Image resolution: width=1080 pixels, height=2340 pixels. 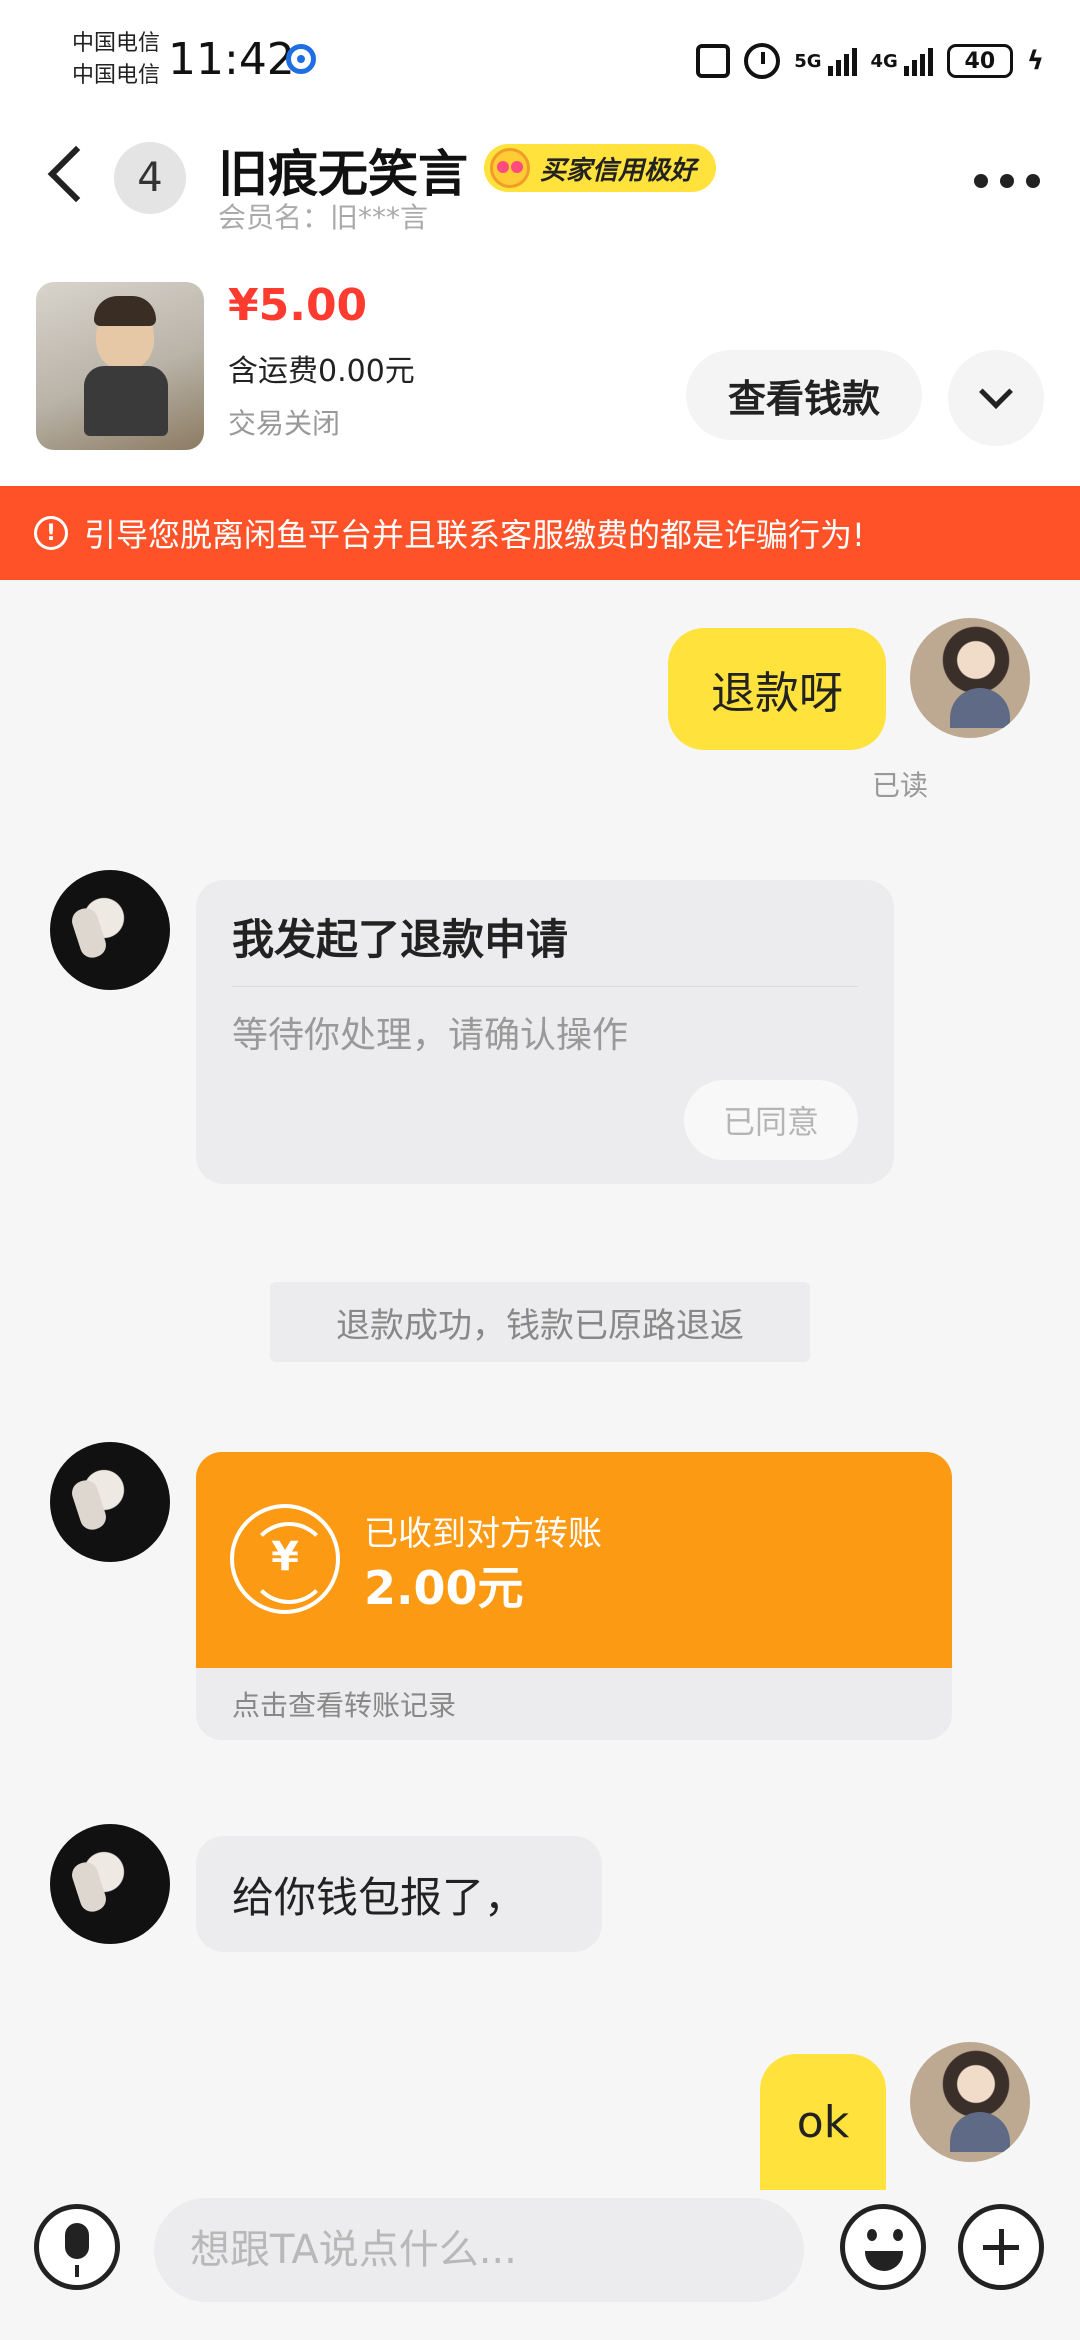 I want to click on refund-request-card: 我发起了退款申请 等待你处理，请确认操作 已同意, so click(x=545, y=1032).